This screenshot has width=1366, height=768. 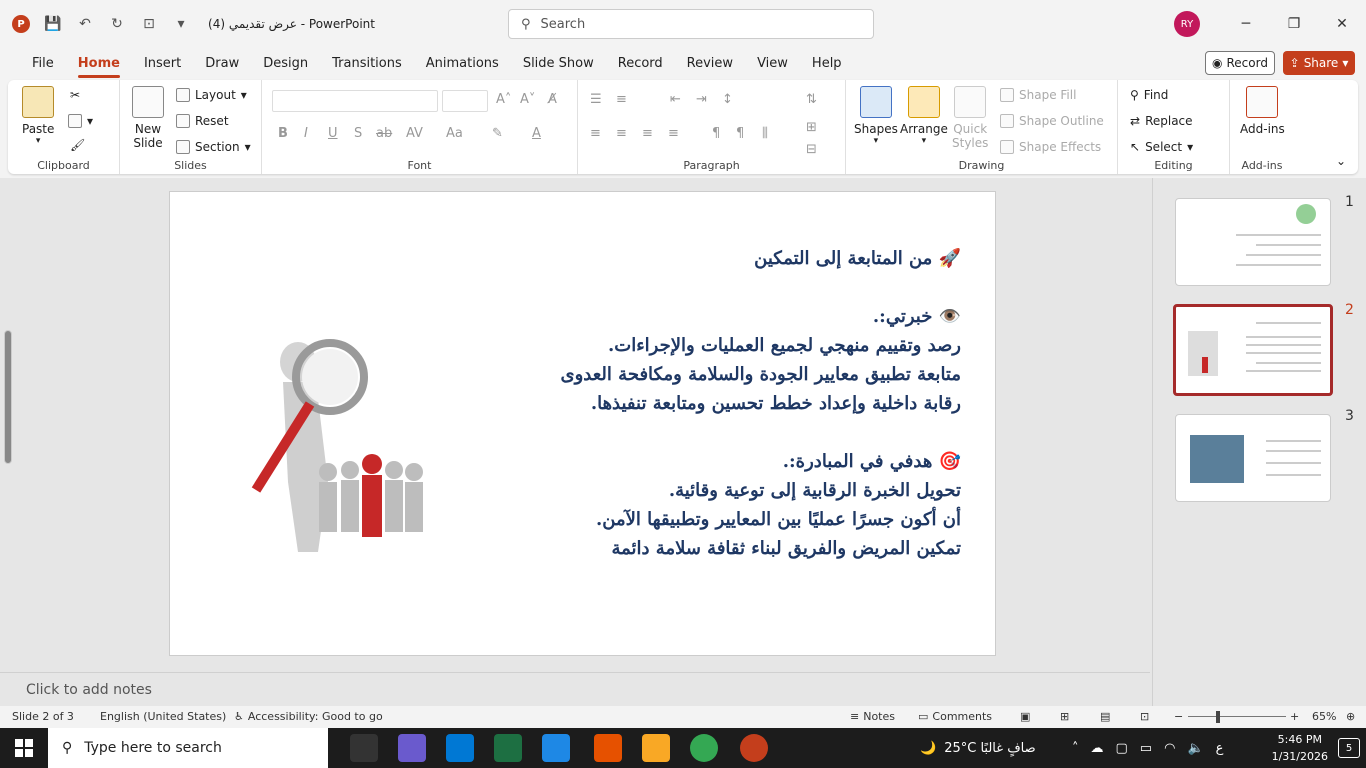 What do you see at coordinates (24, 748) in the screenshot?
I see `windows-start-icon` at bounding box center [24, 748].